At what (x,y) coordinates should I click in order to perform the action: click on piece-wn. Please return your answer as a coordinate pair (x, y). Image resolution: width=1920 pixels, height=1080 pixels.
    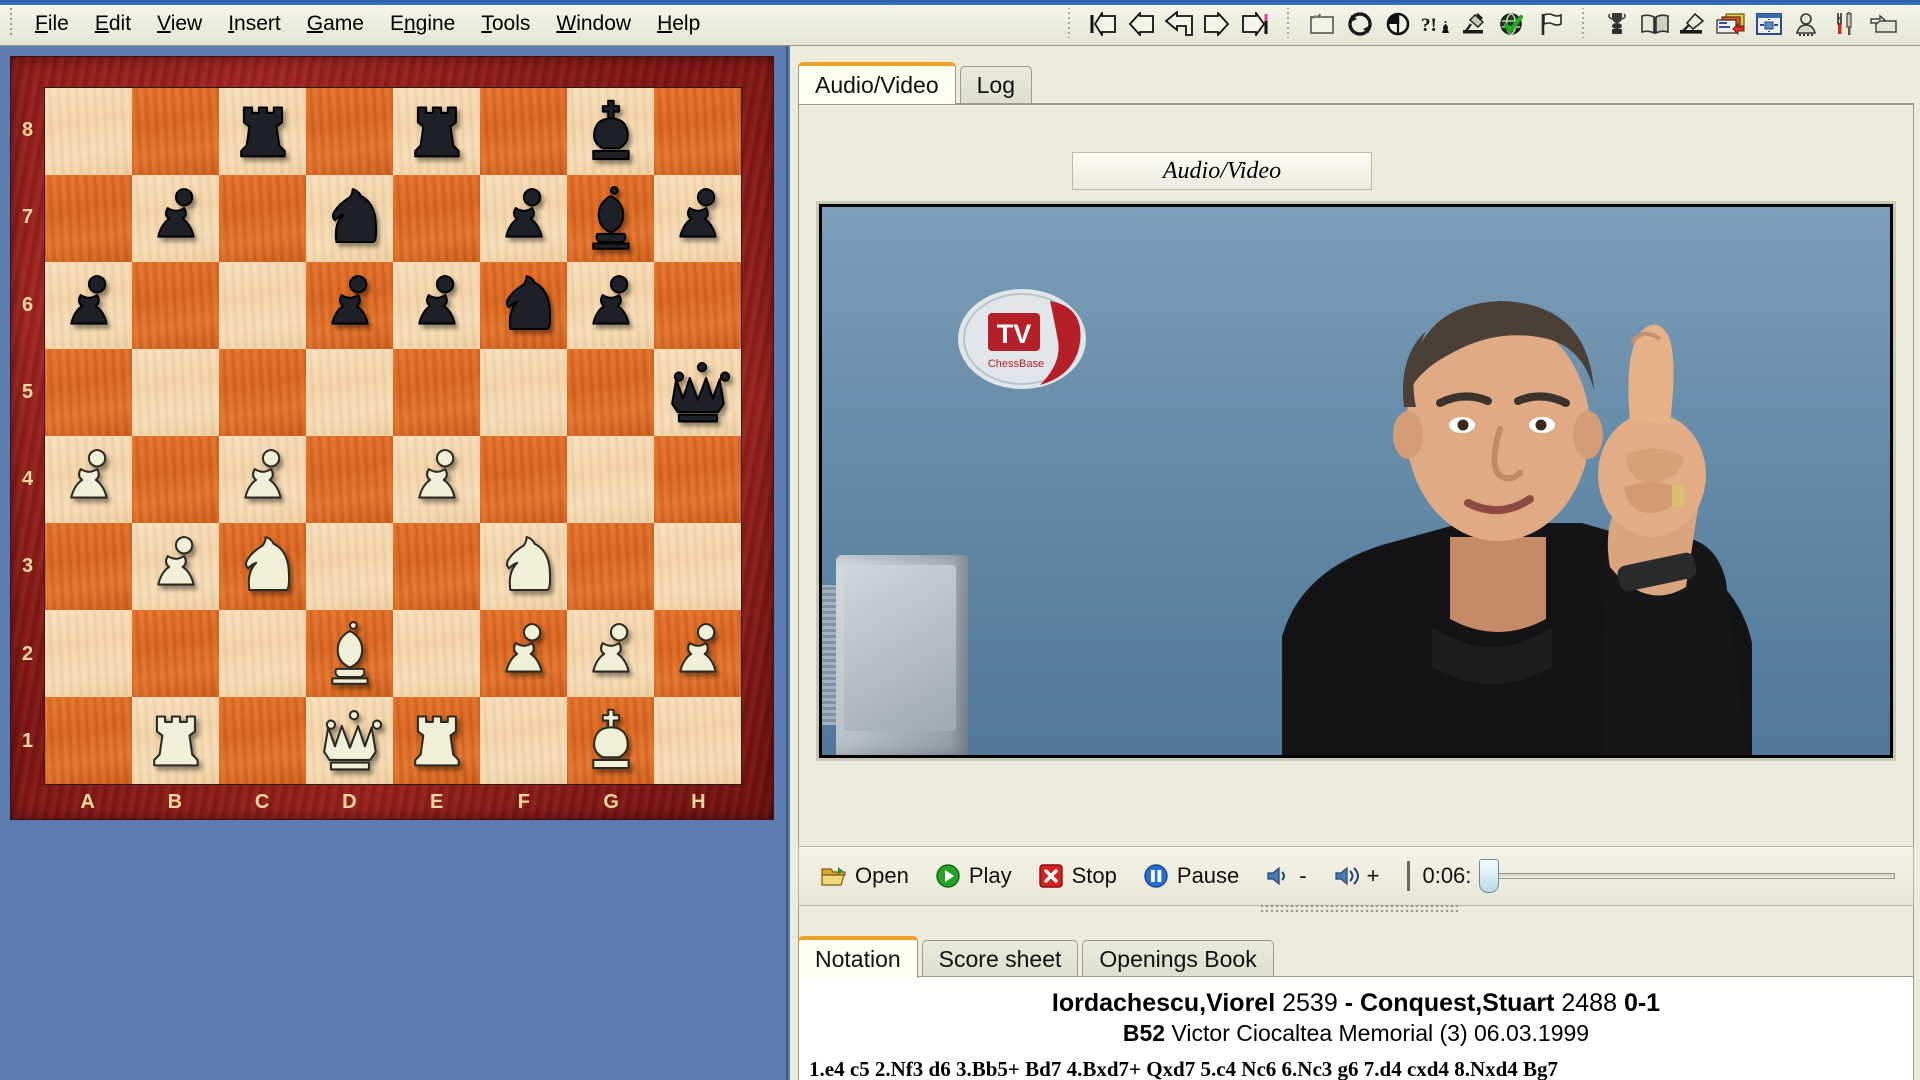
    Looking at the image, I should click on (524, 567).